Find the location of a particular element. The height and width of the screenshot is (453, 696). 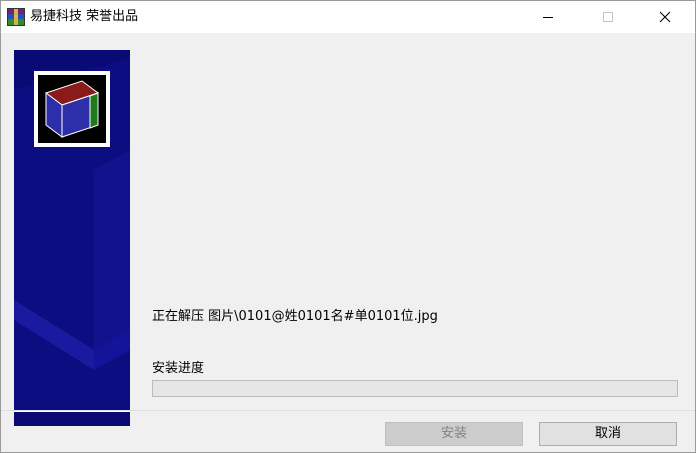

cancel-button: 取消 is located at coordinates (608, 434).